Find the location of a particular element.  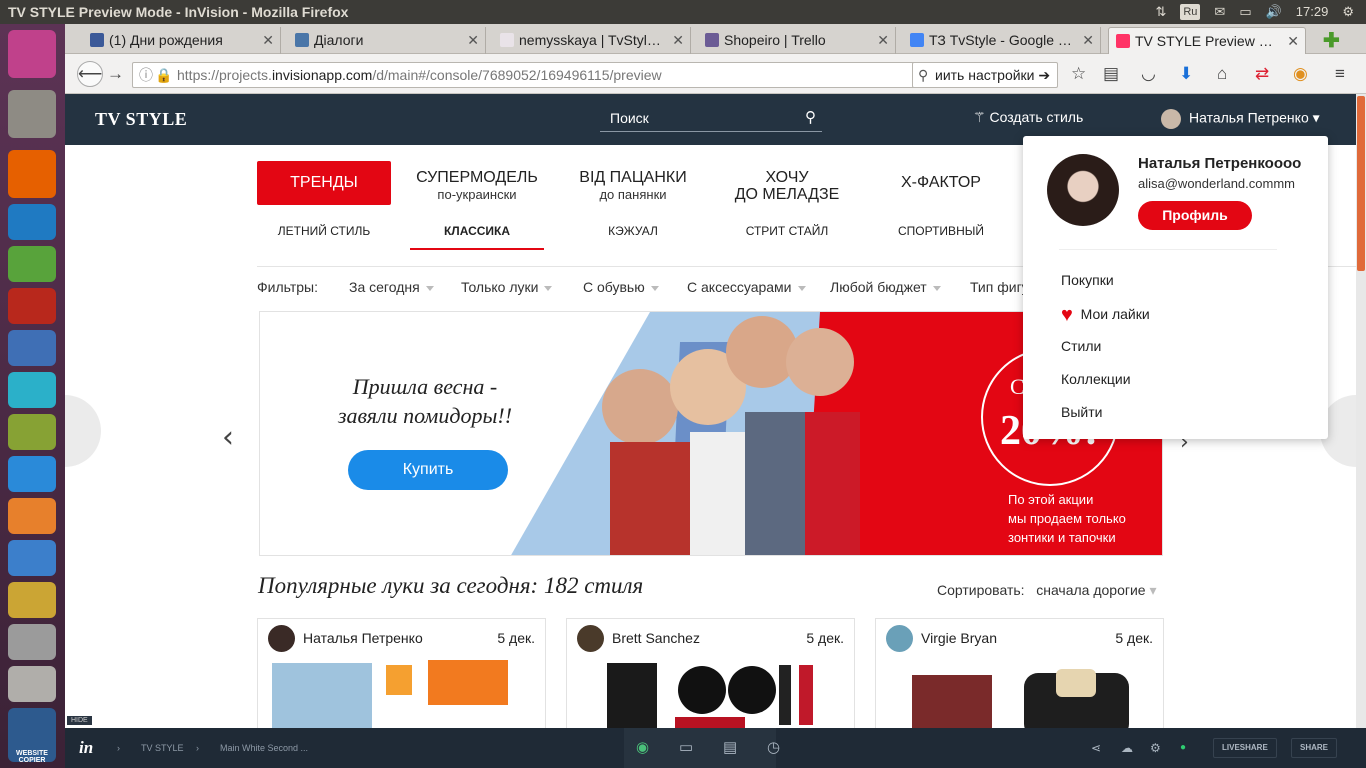

card-author: Наталья Петренко is located at coordinates (363, 638).